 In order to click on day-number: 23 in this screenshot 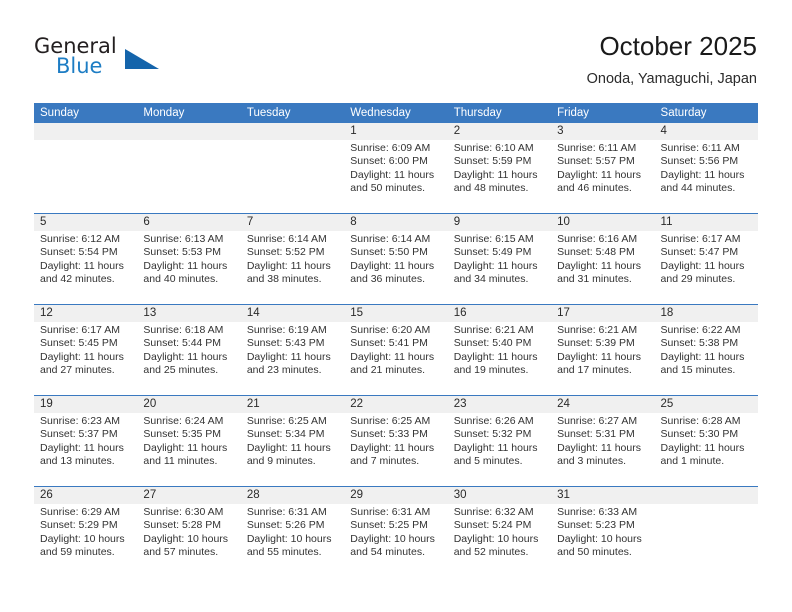, I will do `click(460, 404)`.